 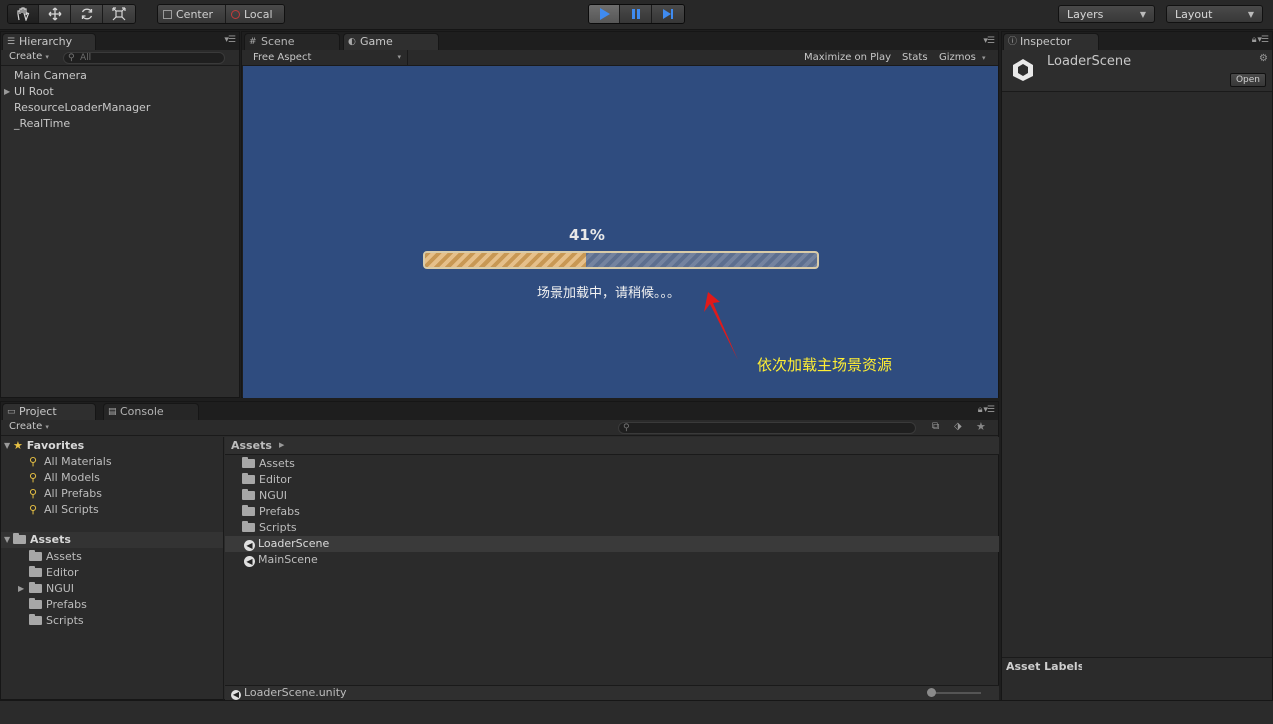 I want to click on hand-icon, so click(x=23, y=14).